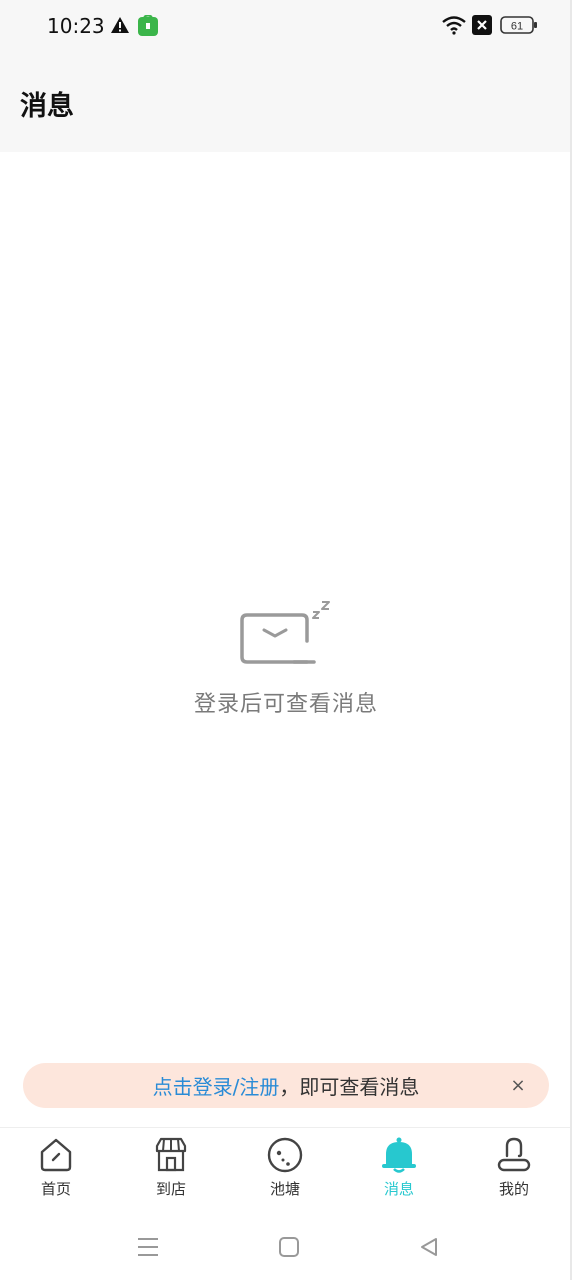 This screenshot has height=1280, width=572. What do you see at coordinates (120, 25) in the screenshot?
I see `warning-icon` at bounding box center [120, 25].